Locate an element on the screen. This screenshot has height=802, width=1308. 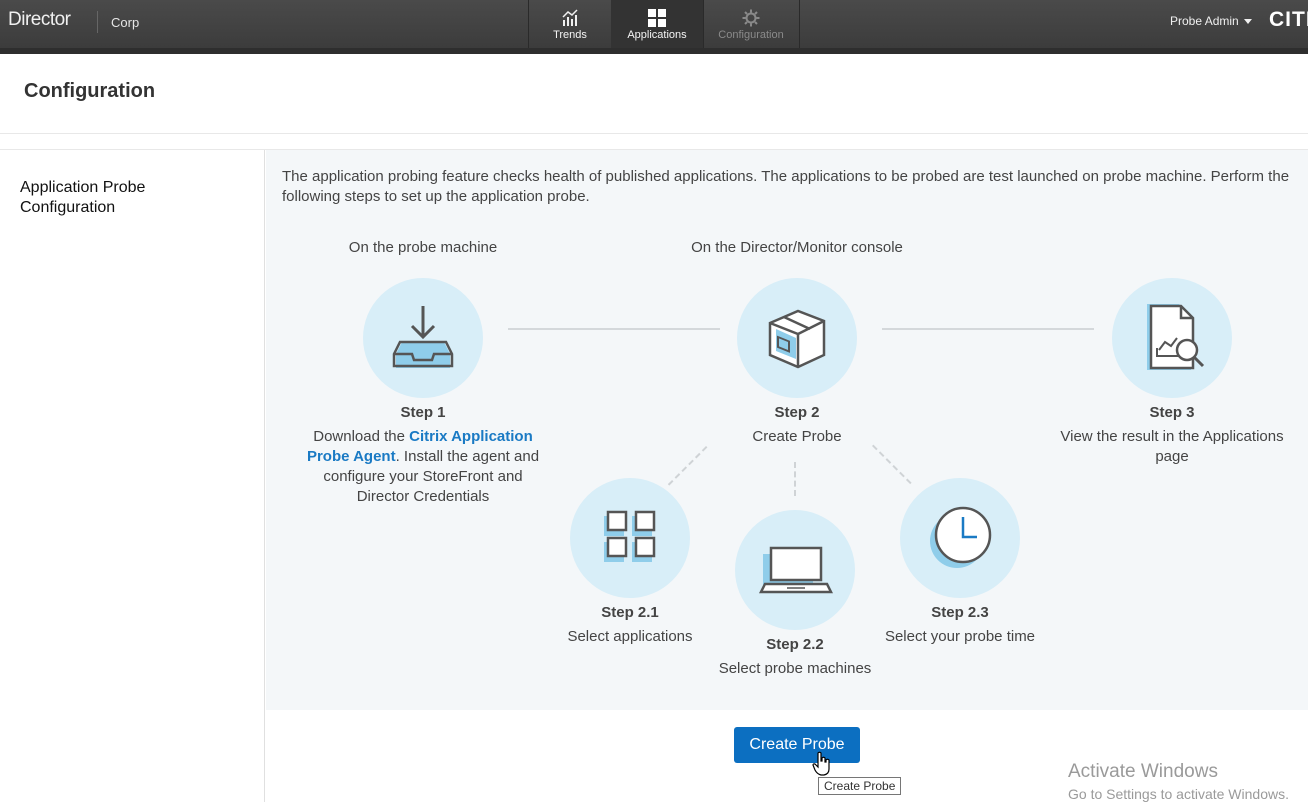
nav-configuration: Configuration is located at coordinates (751, 24).